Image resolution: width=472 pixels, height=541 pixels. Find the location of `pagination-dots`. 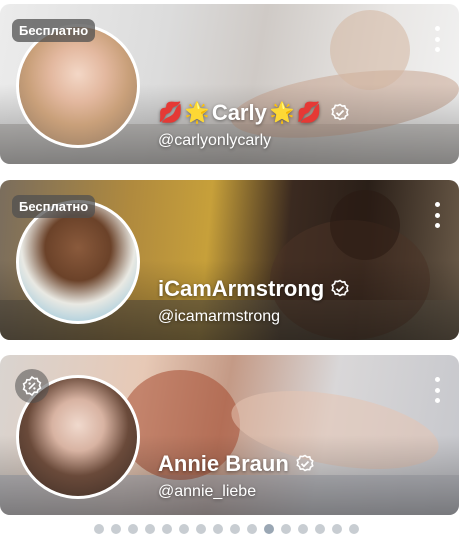

pagination-dots is located at coordinates (226, 529).